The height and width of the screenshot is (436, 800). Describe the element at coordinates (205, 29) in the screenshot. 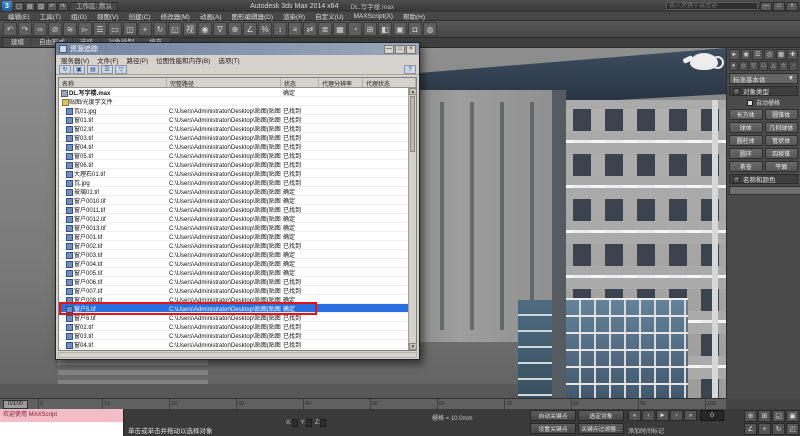

I see `toolbar-icon: ◉` at that location.